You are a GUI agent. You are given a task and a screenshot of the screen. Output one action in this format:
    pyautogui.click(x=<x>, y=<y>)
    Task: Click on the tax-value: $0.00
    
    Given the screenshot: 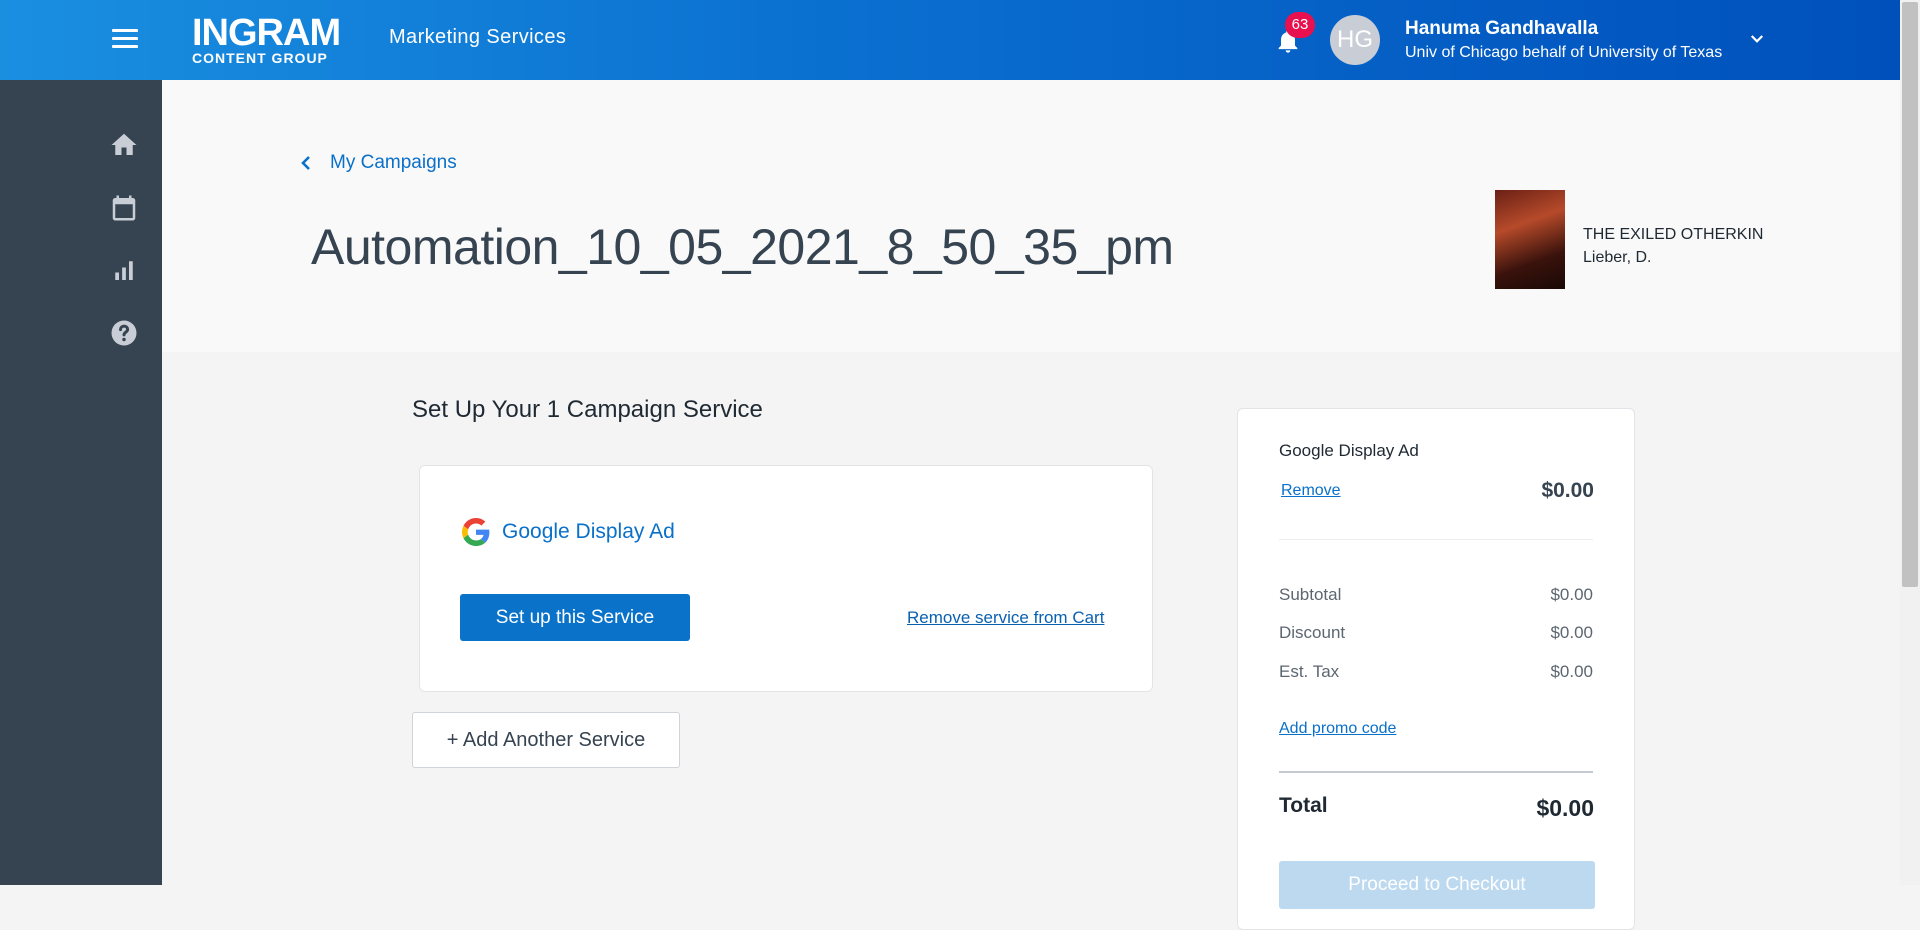 What is the action you would take?
    pyautogui.click(x=1571, y=671)
    